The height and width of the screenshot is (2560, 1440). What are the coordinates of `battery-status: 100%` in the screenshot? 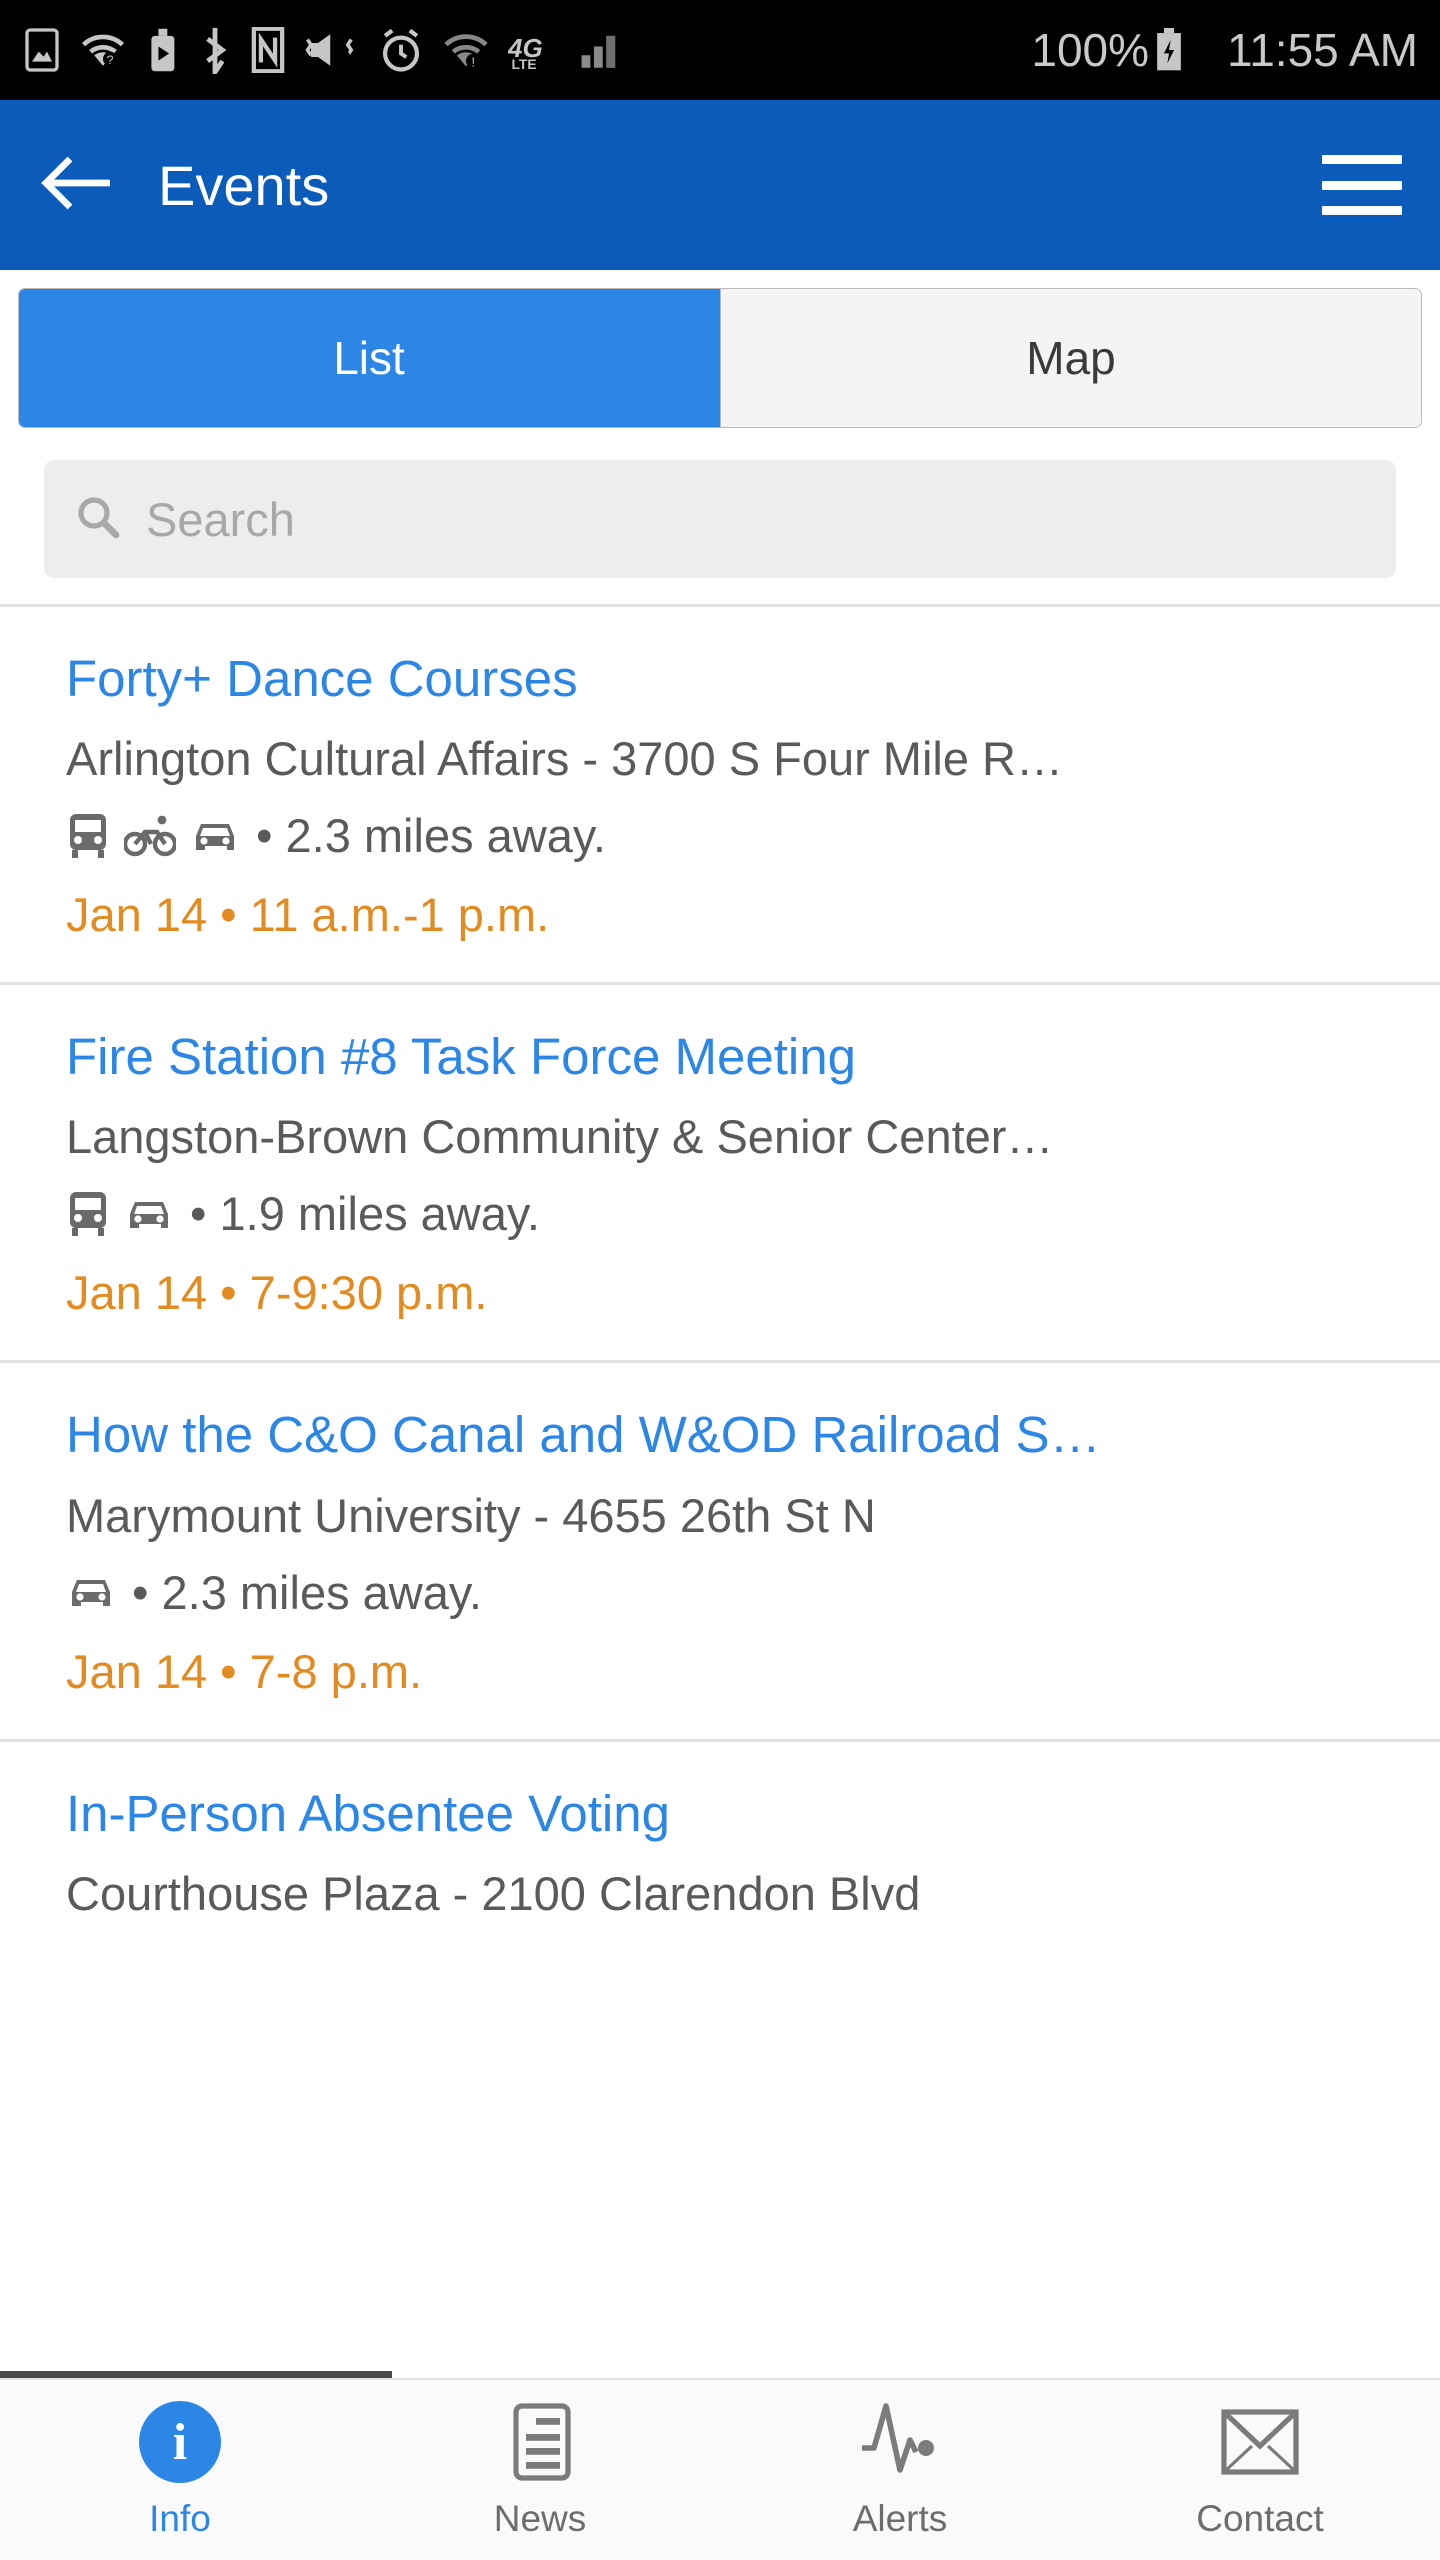 It's located at (1107, 50).